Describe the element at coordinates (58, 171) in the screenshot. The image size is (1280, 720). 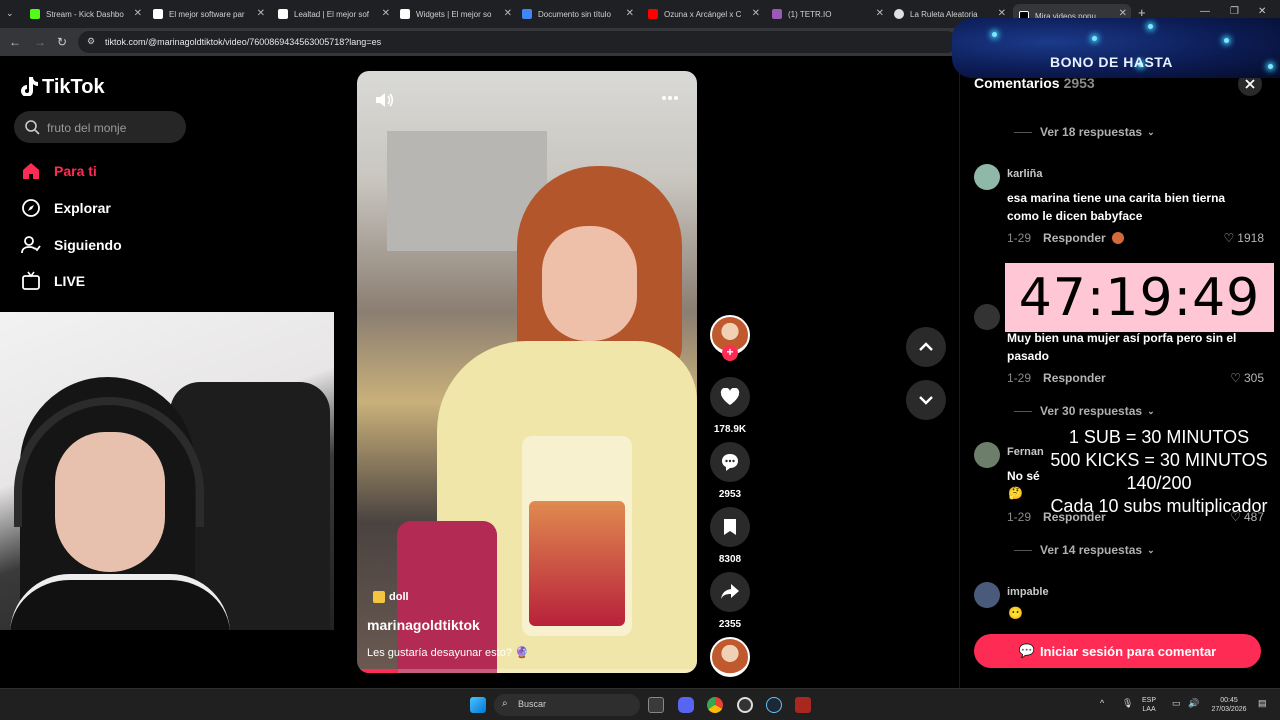
I see `nav-item-para-ti: Para ti` at that location.